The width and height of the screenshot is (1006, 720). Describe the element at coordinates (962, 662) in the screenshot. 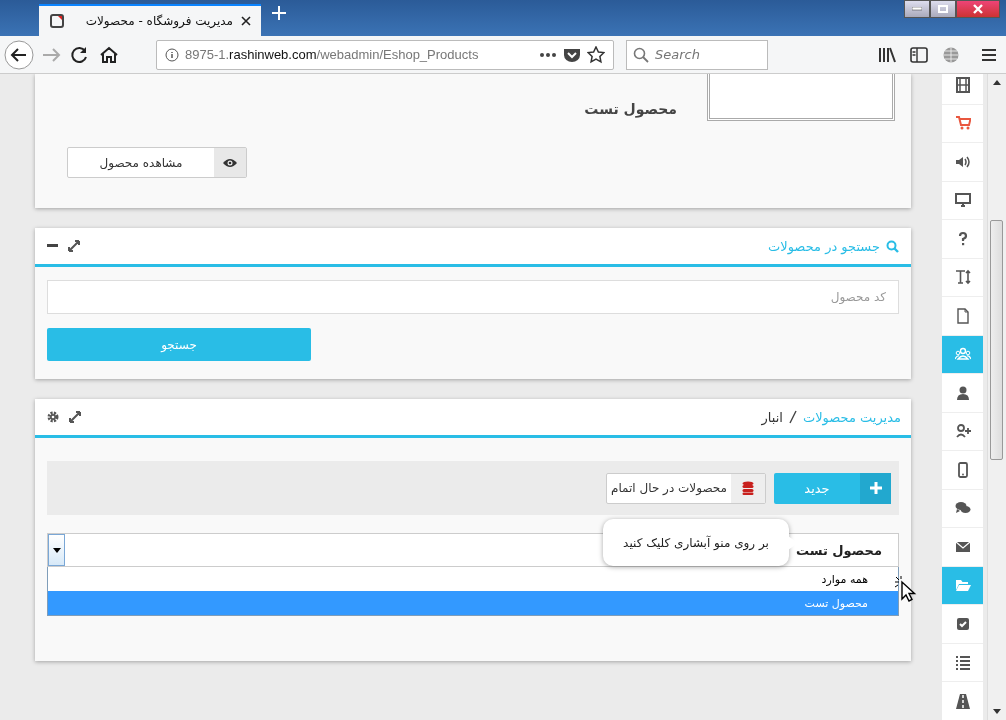

I see `list-icon` at that location.